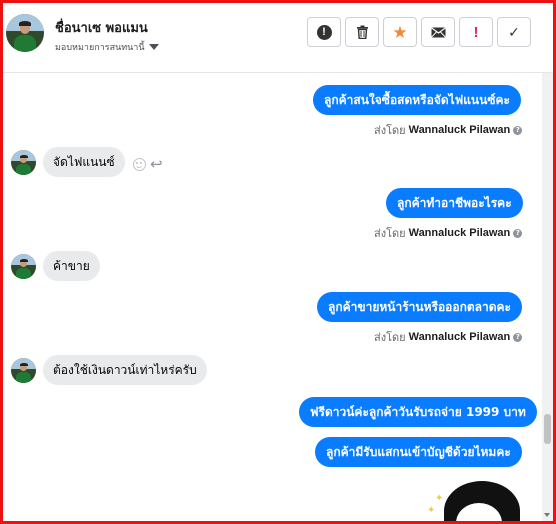  What do you see at coordinates (125, 370) in the screenshot?
I see `incoming-message: ต้องใช้เงินดาวน์เท่าไหร่ครับ` at bounding box center [125, 370].